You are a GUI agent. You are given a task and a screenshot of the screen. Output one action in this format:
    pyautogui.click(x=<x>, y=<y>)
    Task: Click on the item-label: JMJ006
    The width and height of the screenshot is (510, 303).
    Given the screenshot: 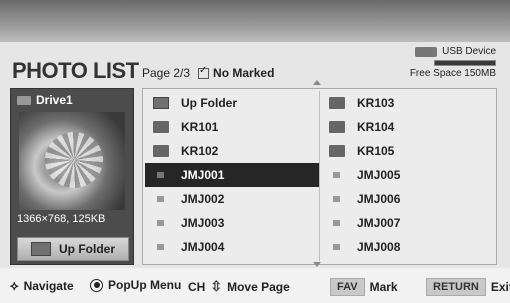 What is the action you would take?
    pyautogui.click(x=379, y=199)
    